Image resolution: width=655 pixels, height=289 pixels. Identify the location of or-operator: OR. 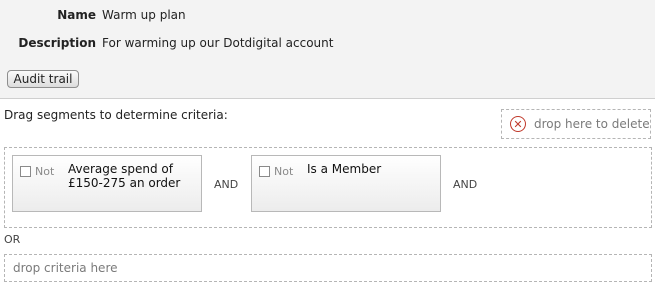
(12, 239).